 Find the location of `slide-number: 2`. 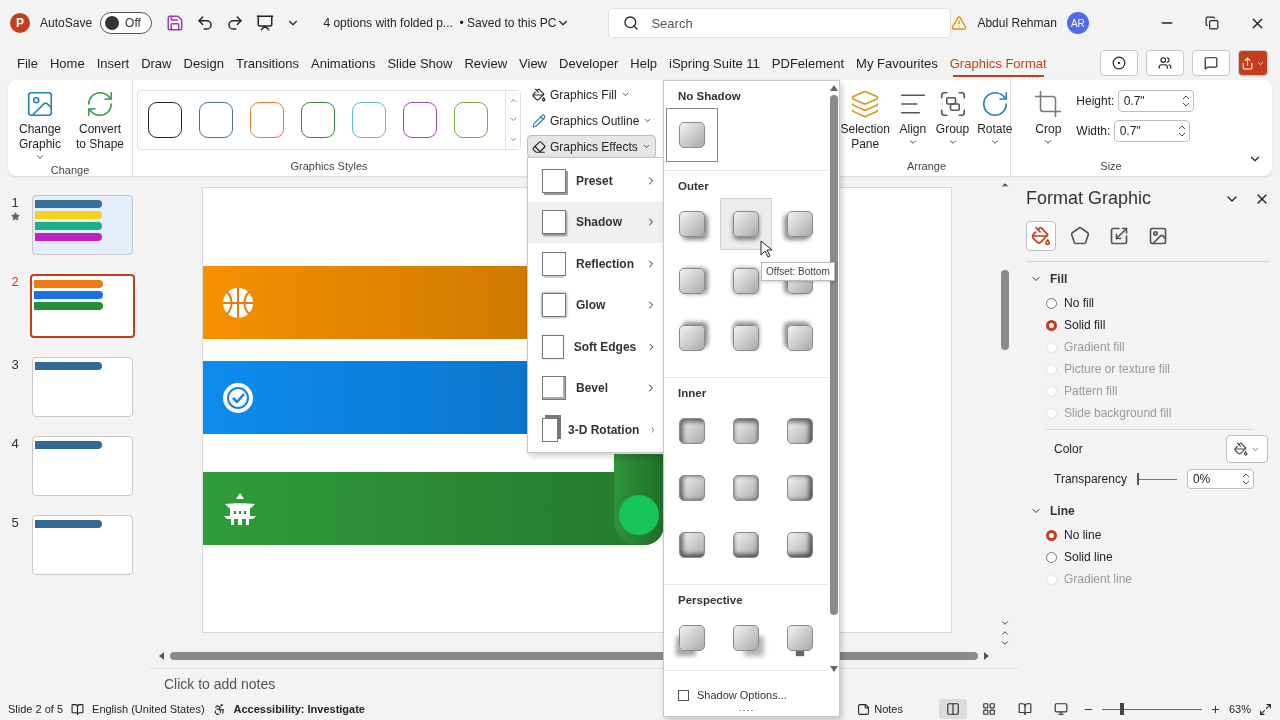

slide-number: 2 is located at coordinates (15, 281).